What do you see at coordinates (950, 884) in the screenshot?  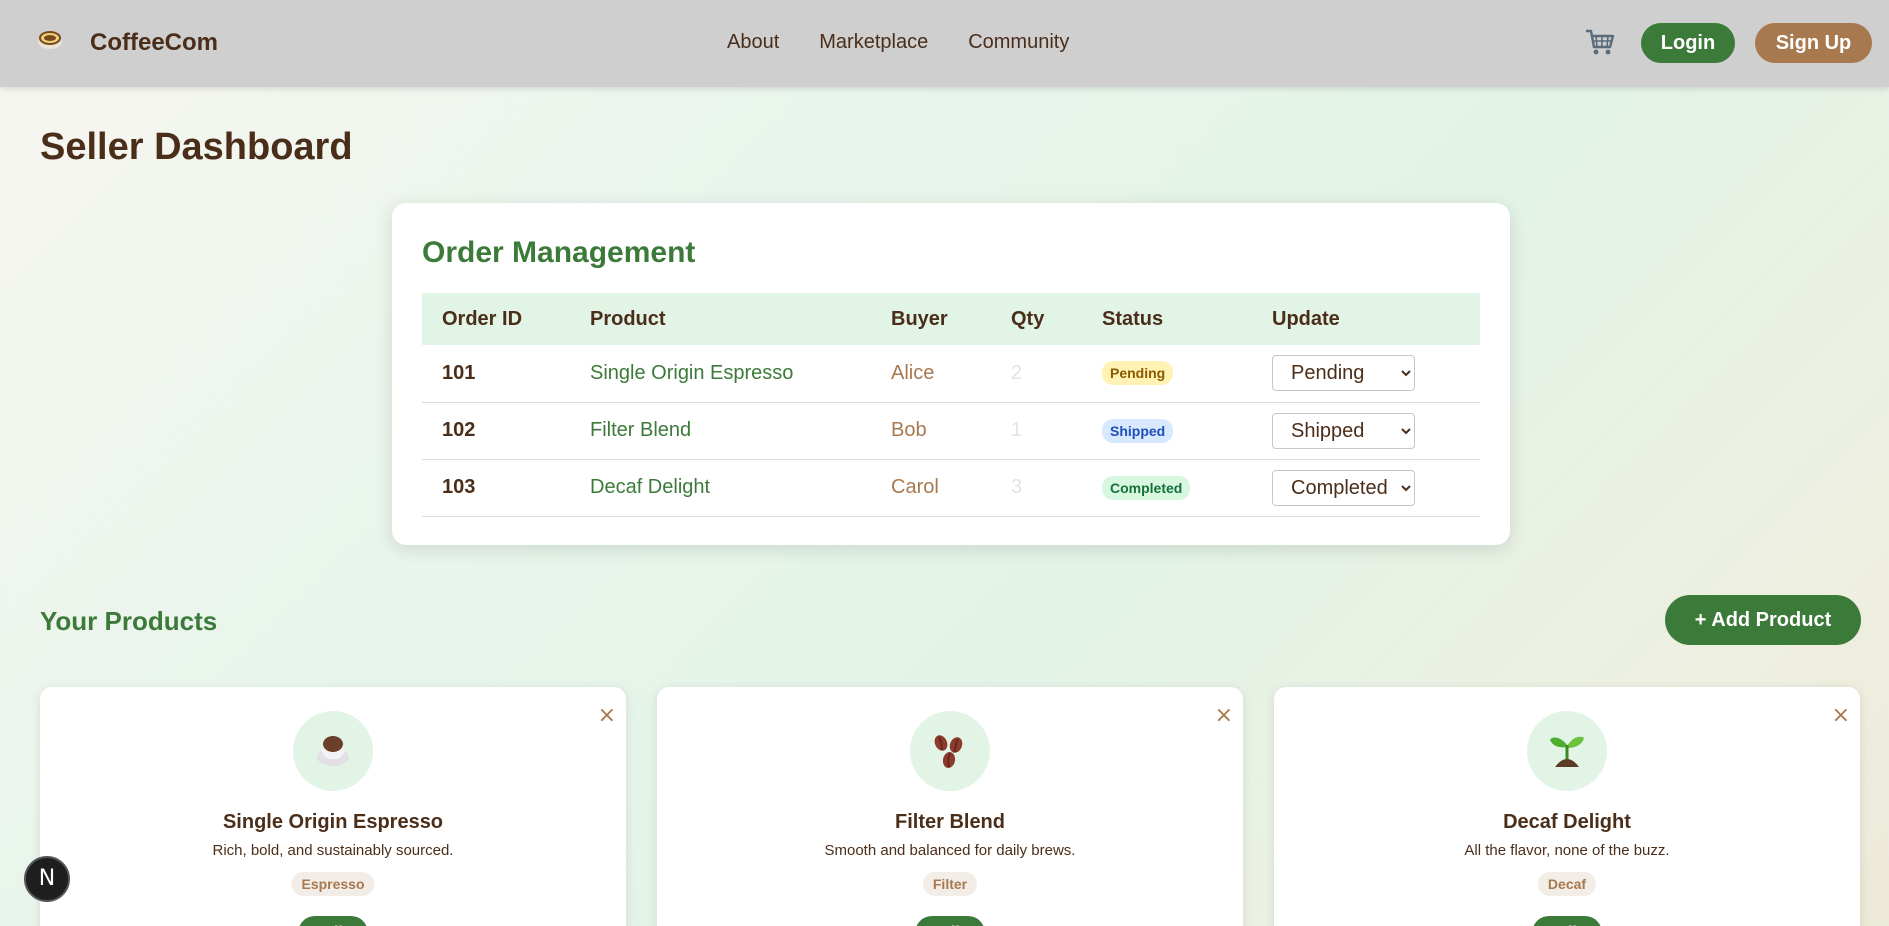 I see `product-tag: Filter` at bounding box center [950, 884].